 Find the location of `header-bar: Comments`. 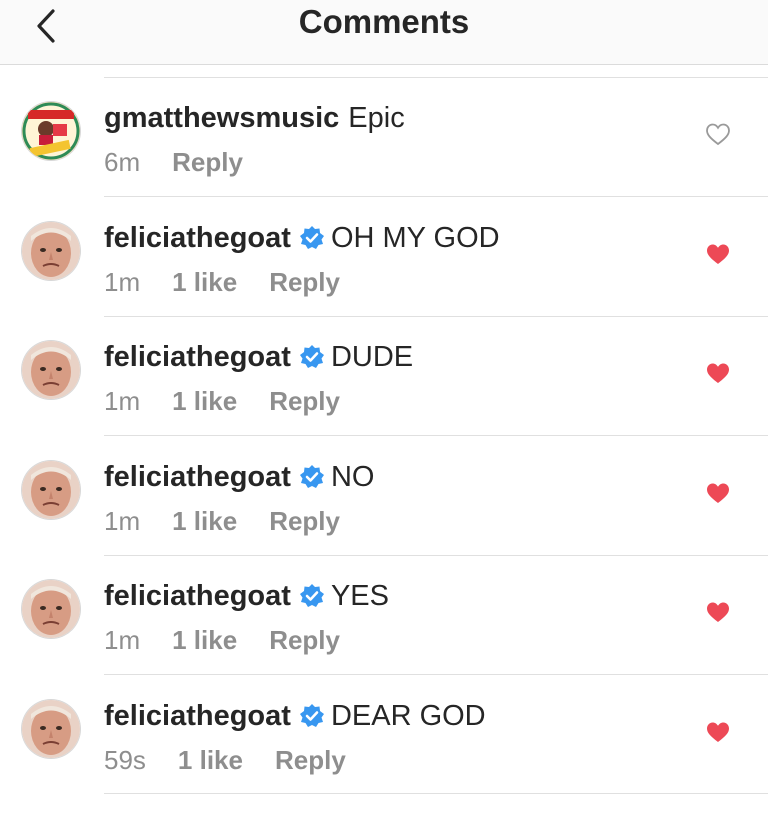

header-bar: Comments is located at coordinates (384, 32).